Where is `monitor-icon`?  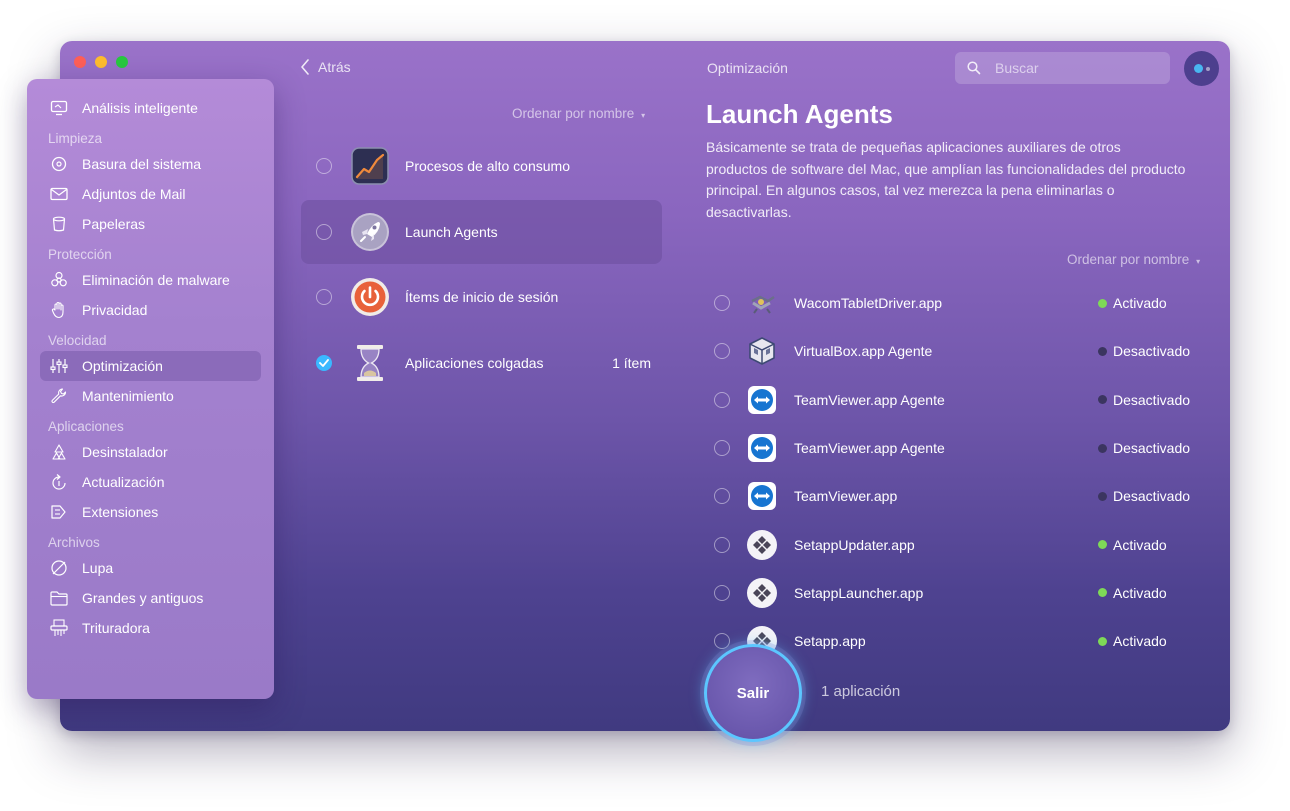
monitor-icon is located at coordinates (59, 108).